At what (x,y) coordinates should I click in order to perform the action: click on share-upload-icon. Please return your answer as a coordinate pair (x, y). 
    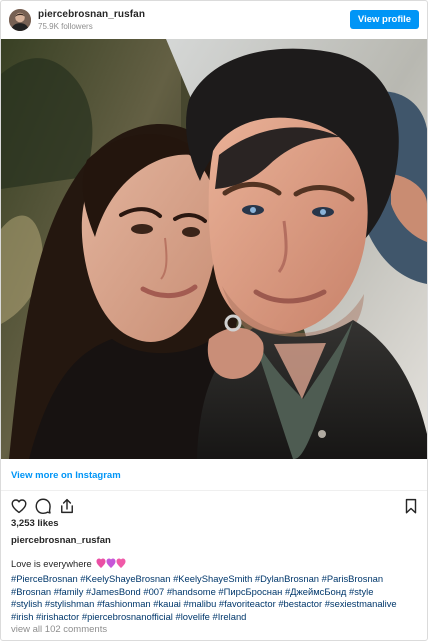
    Looking at the image, I should click on (67, 506).